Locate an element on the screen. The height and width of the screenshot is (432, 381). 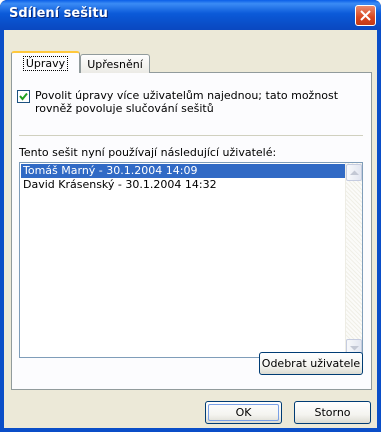
arrow-down-icon is located at coordinates (354, 348).